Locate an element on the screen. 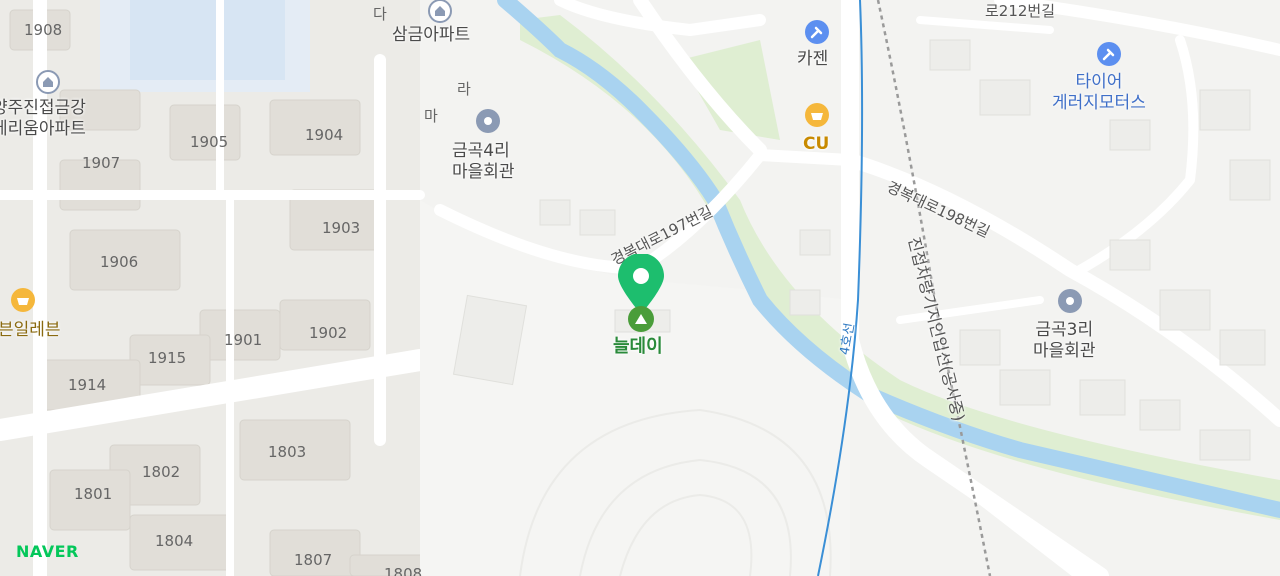 The width and height of the screenshot is (1280, 576). building-number: 1807 is located at coordinates (313, 560).